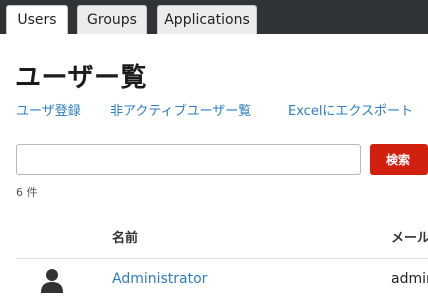 The width and height of the screenshot is (428, 299). I want to click on user-email: admin, so click(409, 279).